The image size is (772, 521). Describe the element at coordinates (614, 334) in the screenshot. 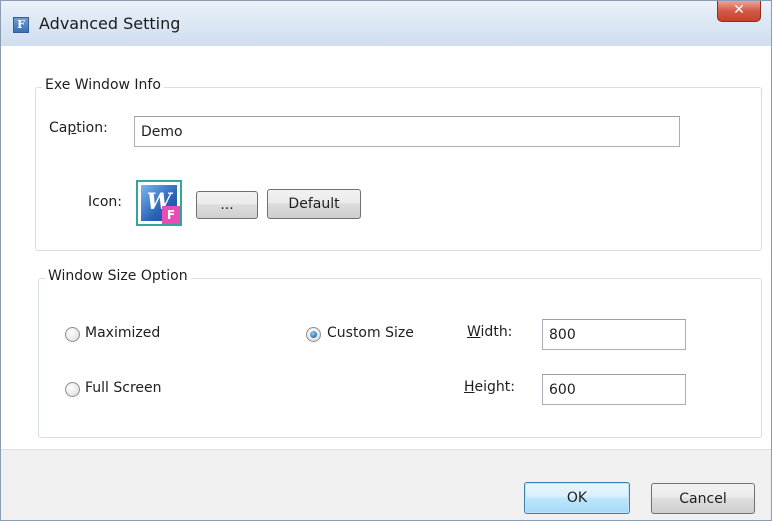

I see `width-input` at that location.